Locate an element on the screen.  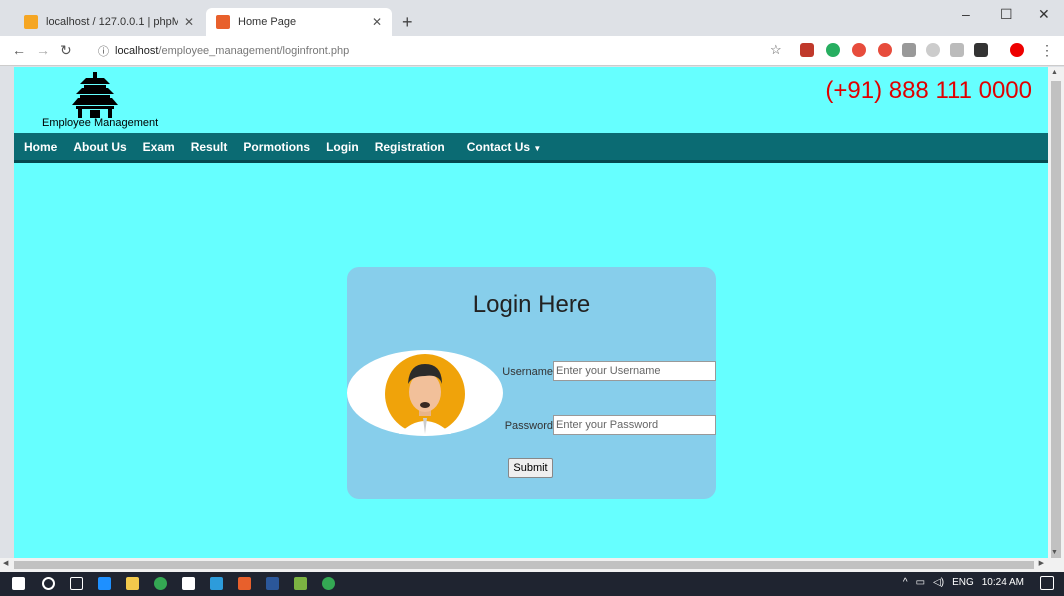
notification-icon is located at coordinates (1047, 583).